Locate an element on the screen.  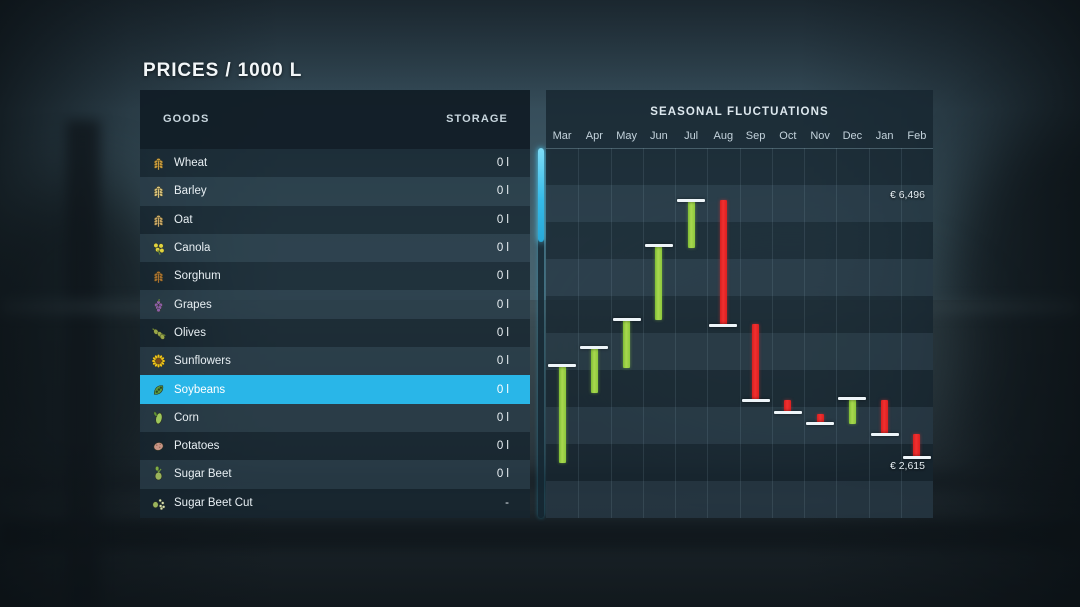
goods-row-label: Olives is located at coordinates (190, 332).